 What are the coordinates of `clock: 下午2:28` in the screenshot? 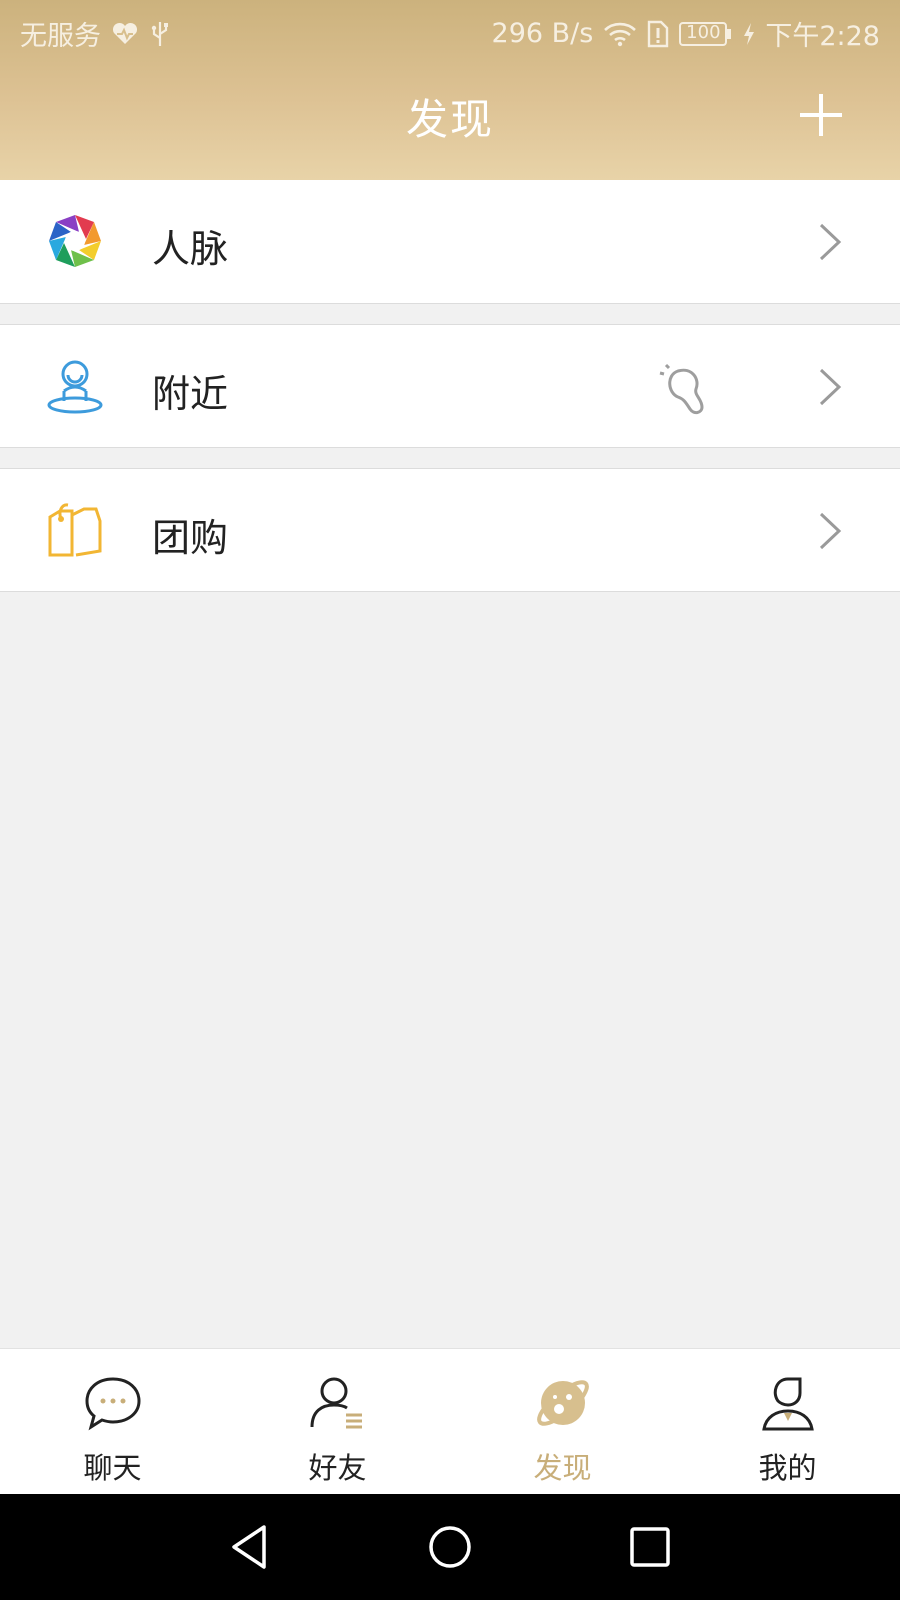 It's located at (822, 36).